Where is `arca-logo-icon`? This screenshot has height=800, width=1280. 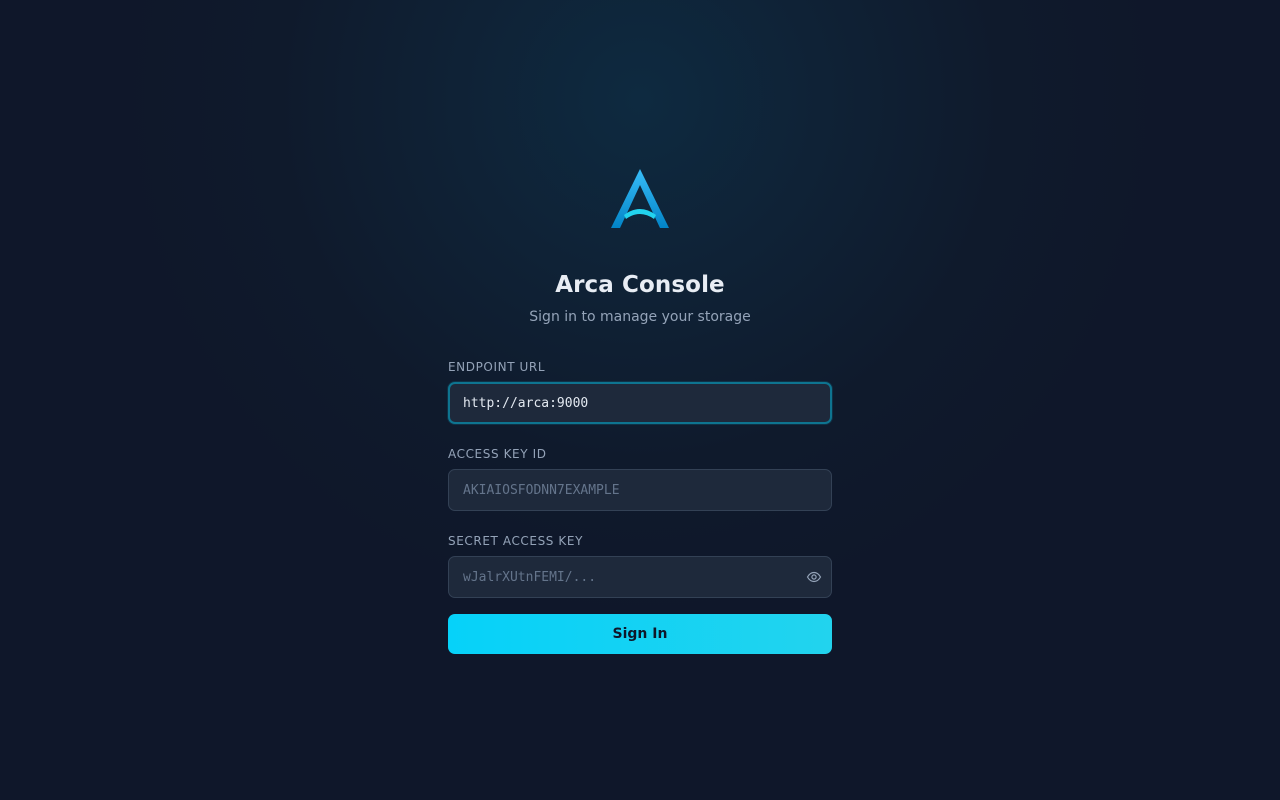 arca-logo-icon is located at coordinates (640, 198).